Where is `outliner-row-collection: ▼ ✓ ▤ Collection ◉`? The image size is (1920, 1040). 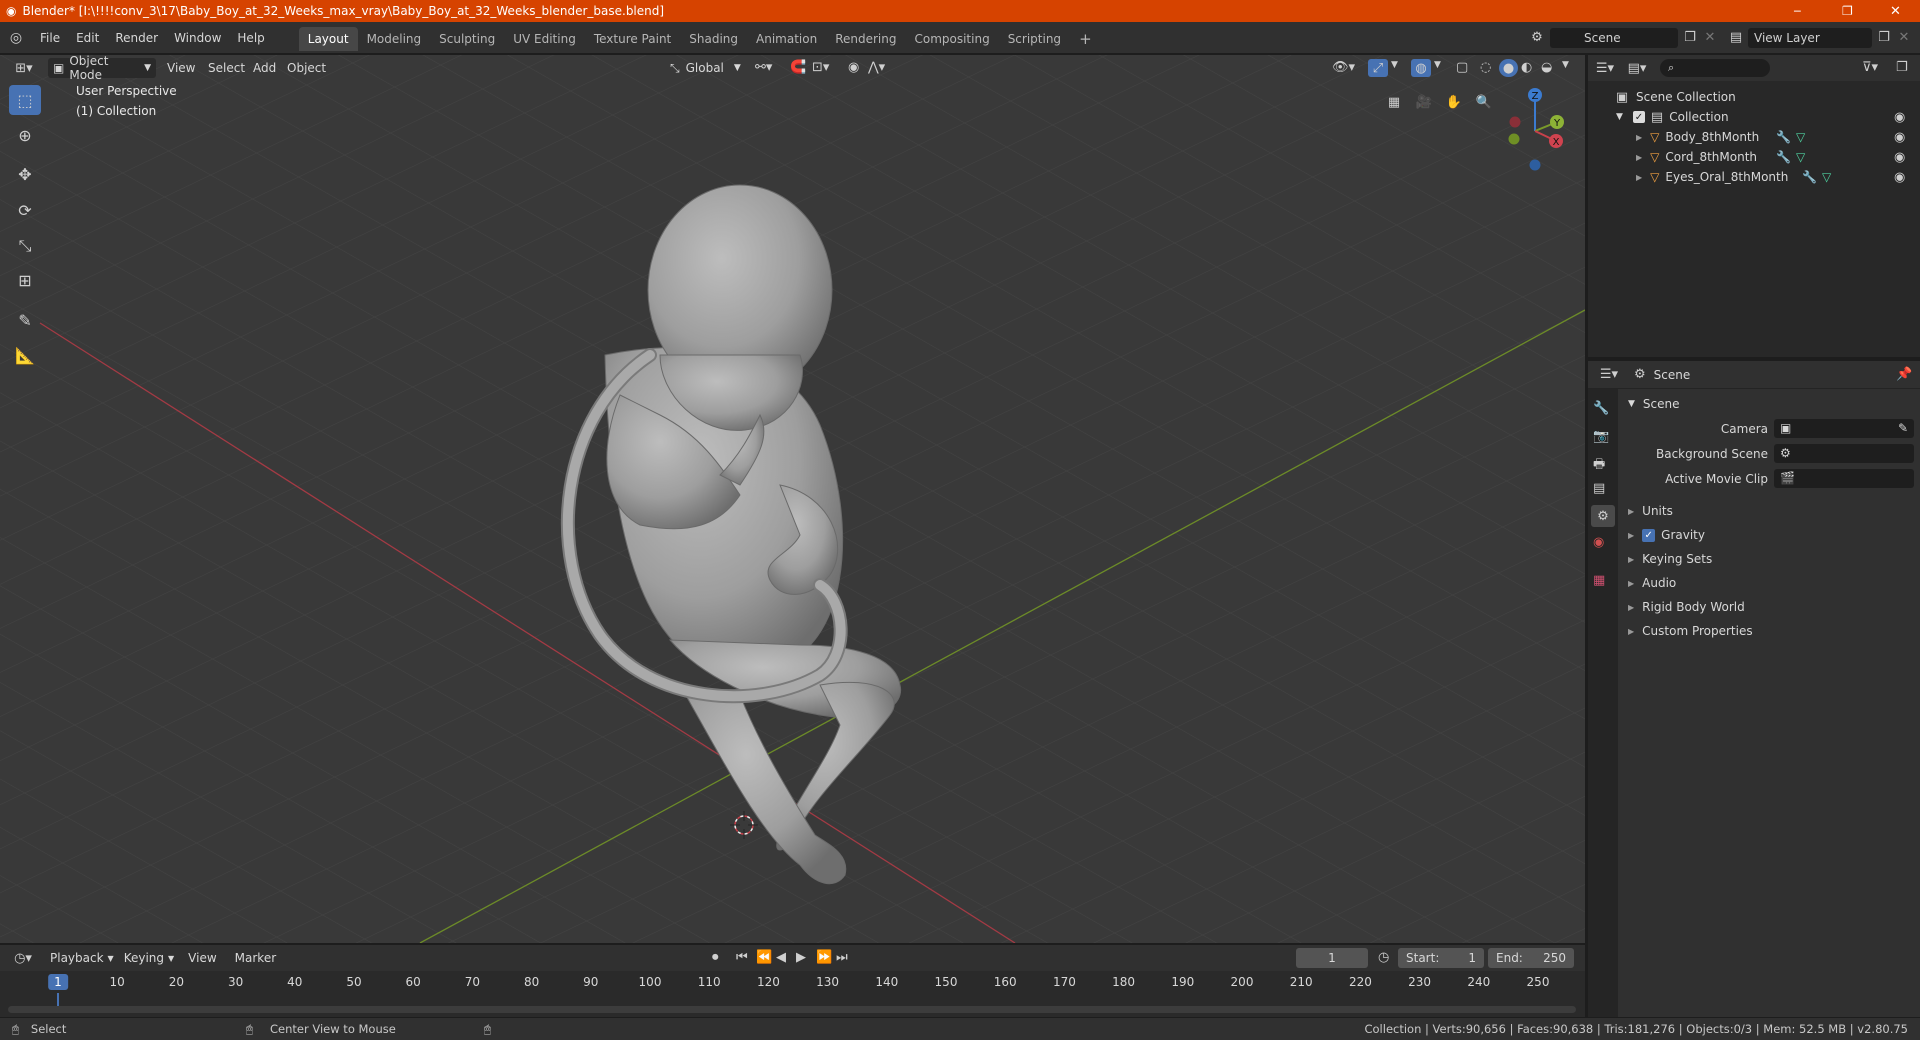 outliner-row-collection: ▼ ✓ ▤ Collection ◉ is located at coordinates (1754, 117).